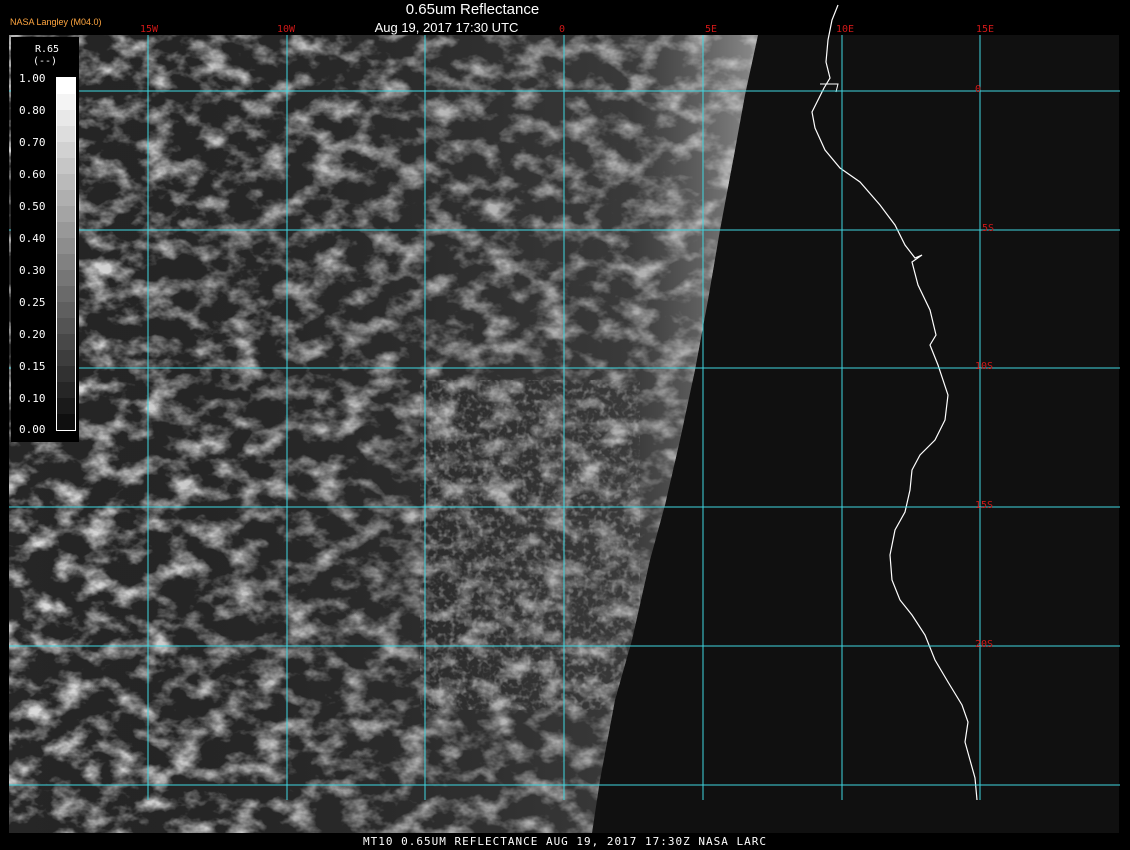 The width and height of the screenshot is (1130, 850). Describe the element at coordinates (32, 429) in the screenshot. I see `legend-tick: 0.00` at that location.